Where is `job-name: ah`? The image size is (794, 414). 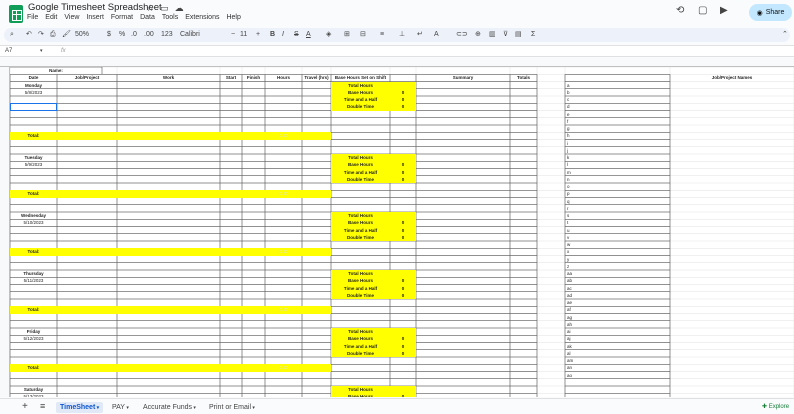
job-name: ah is located at coordinates (619, 324).